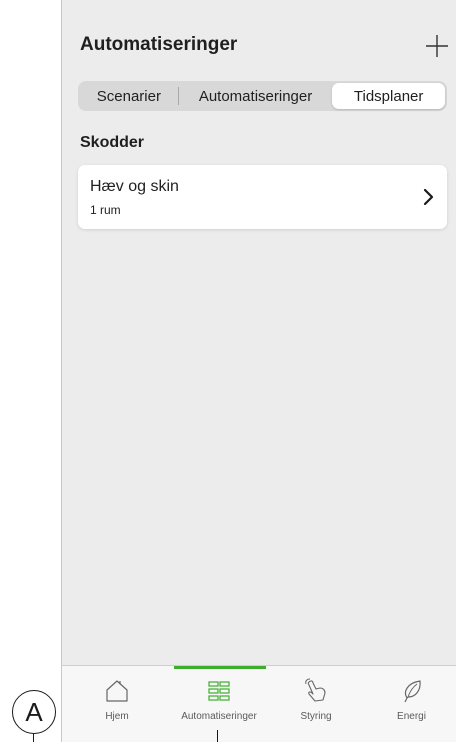 This screenshot has height=742, width=456. Describe the element at coordinates (411, 716) in the screenshot. I see `tab-label-energi: Energi` at that location.